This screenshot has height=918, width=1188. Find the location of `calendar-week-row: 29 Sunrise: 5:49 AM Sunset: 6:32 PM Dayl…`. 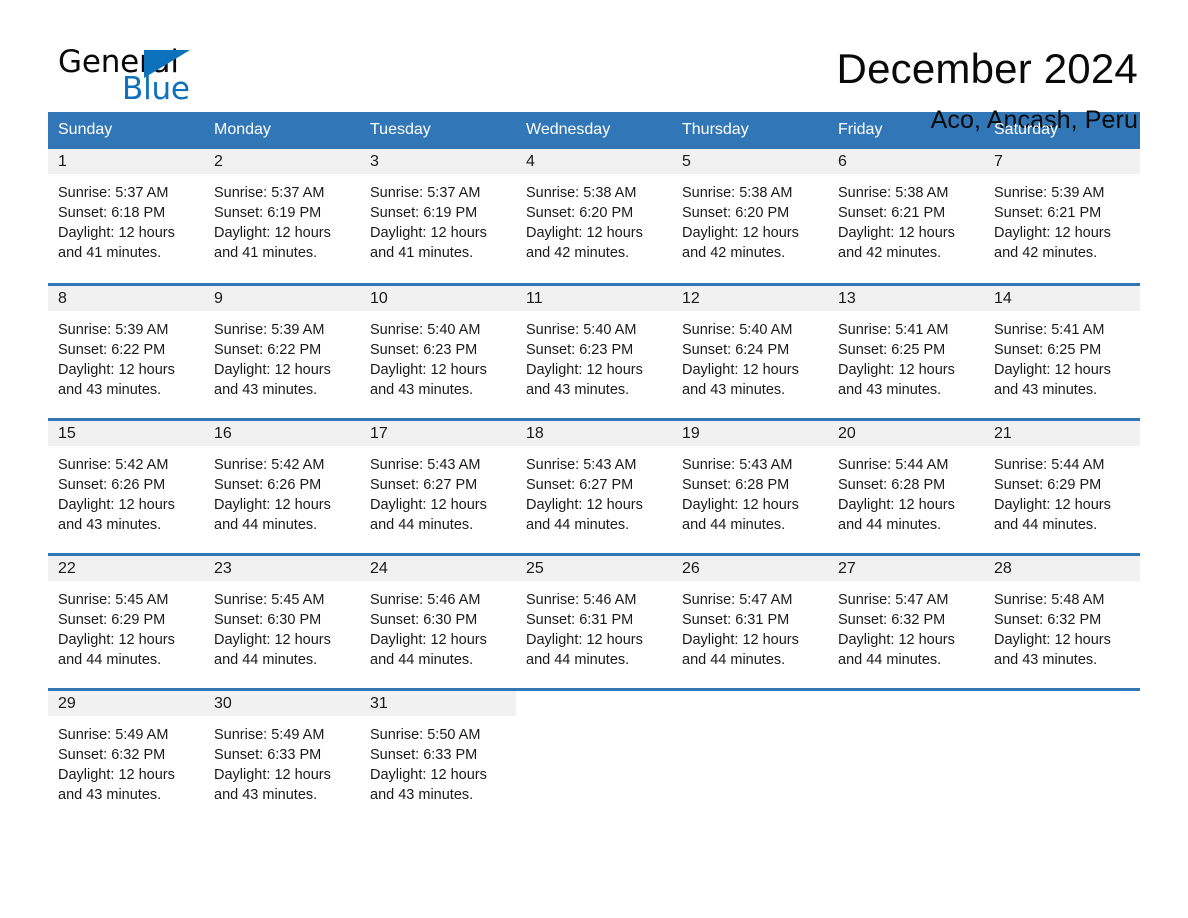

calendar-week-row: 29 Sunrise: 5:49 AM Sunset: 6:32 PM Dayl… is located at coordinates (594, 755).